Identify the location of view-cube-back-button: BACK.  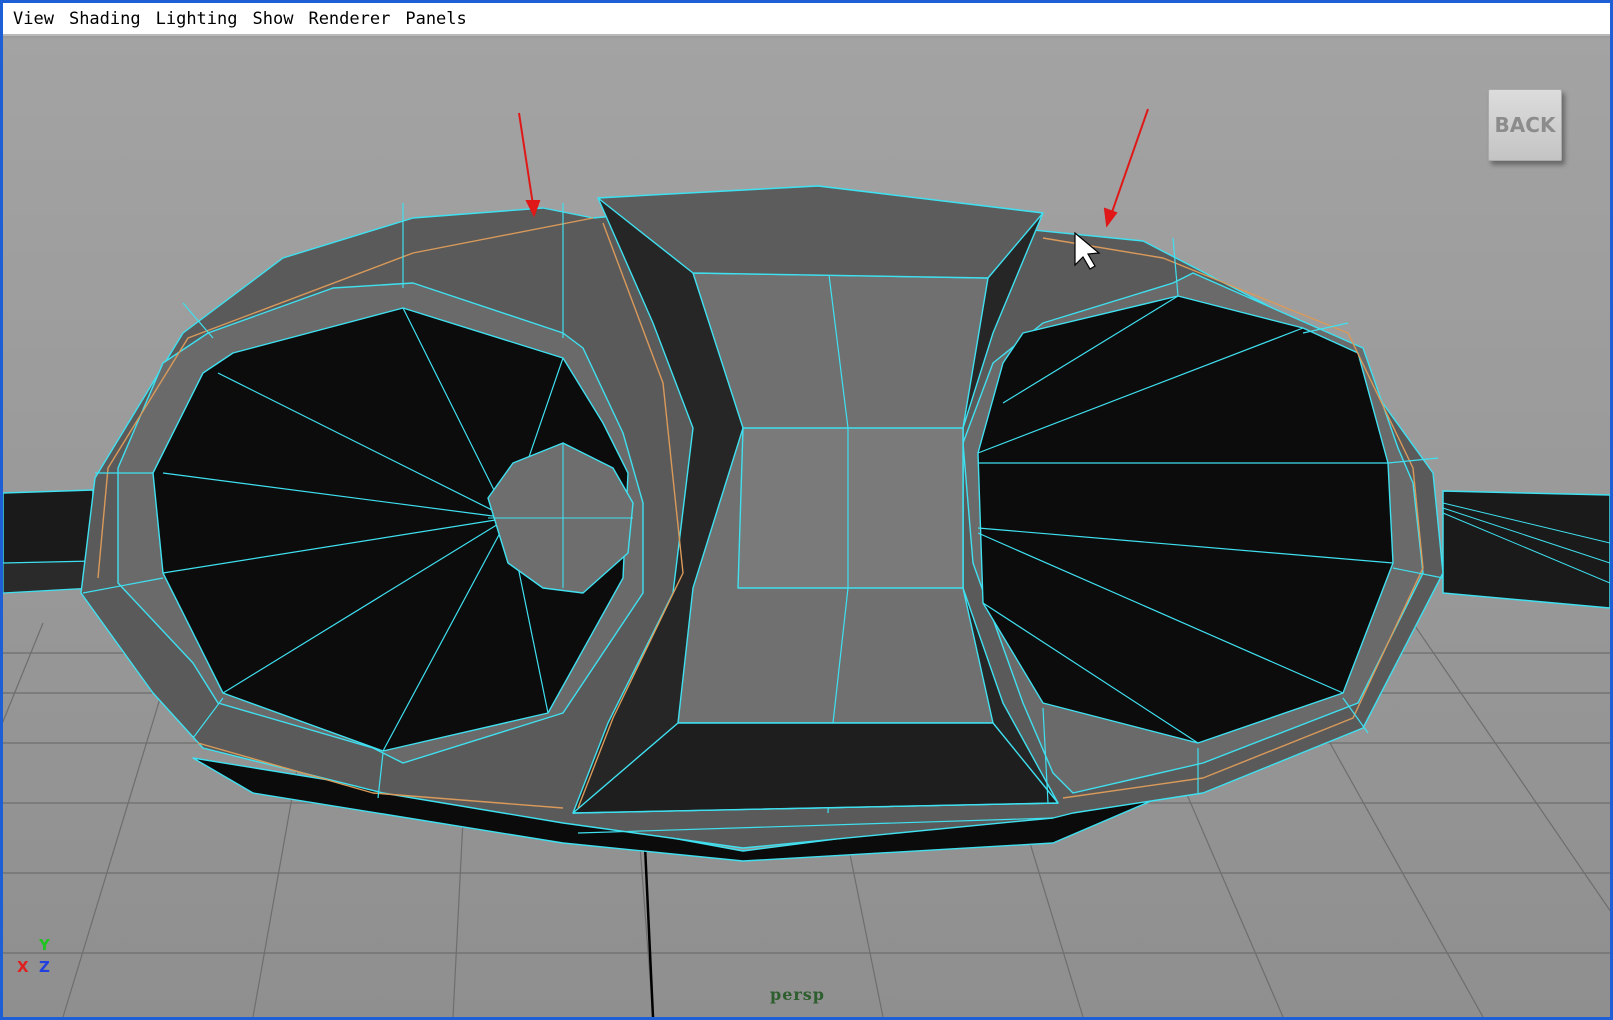
(1525, 125).